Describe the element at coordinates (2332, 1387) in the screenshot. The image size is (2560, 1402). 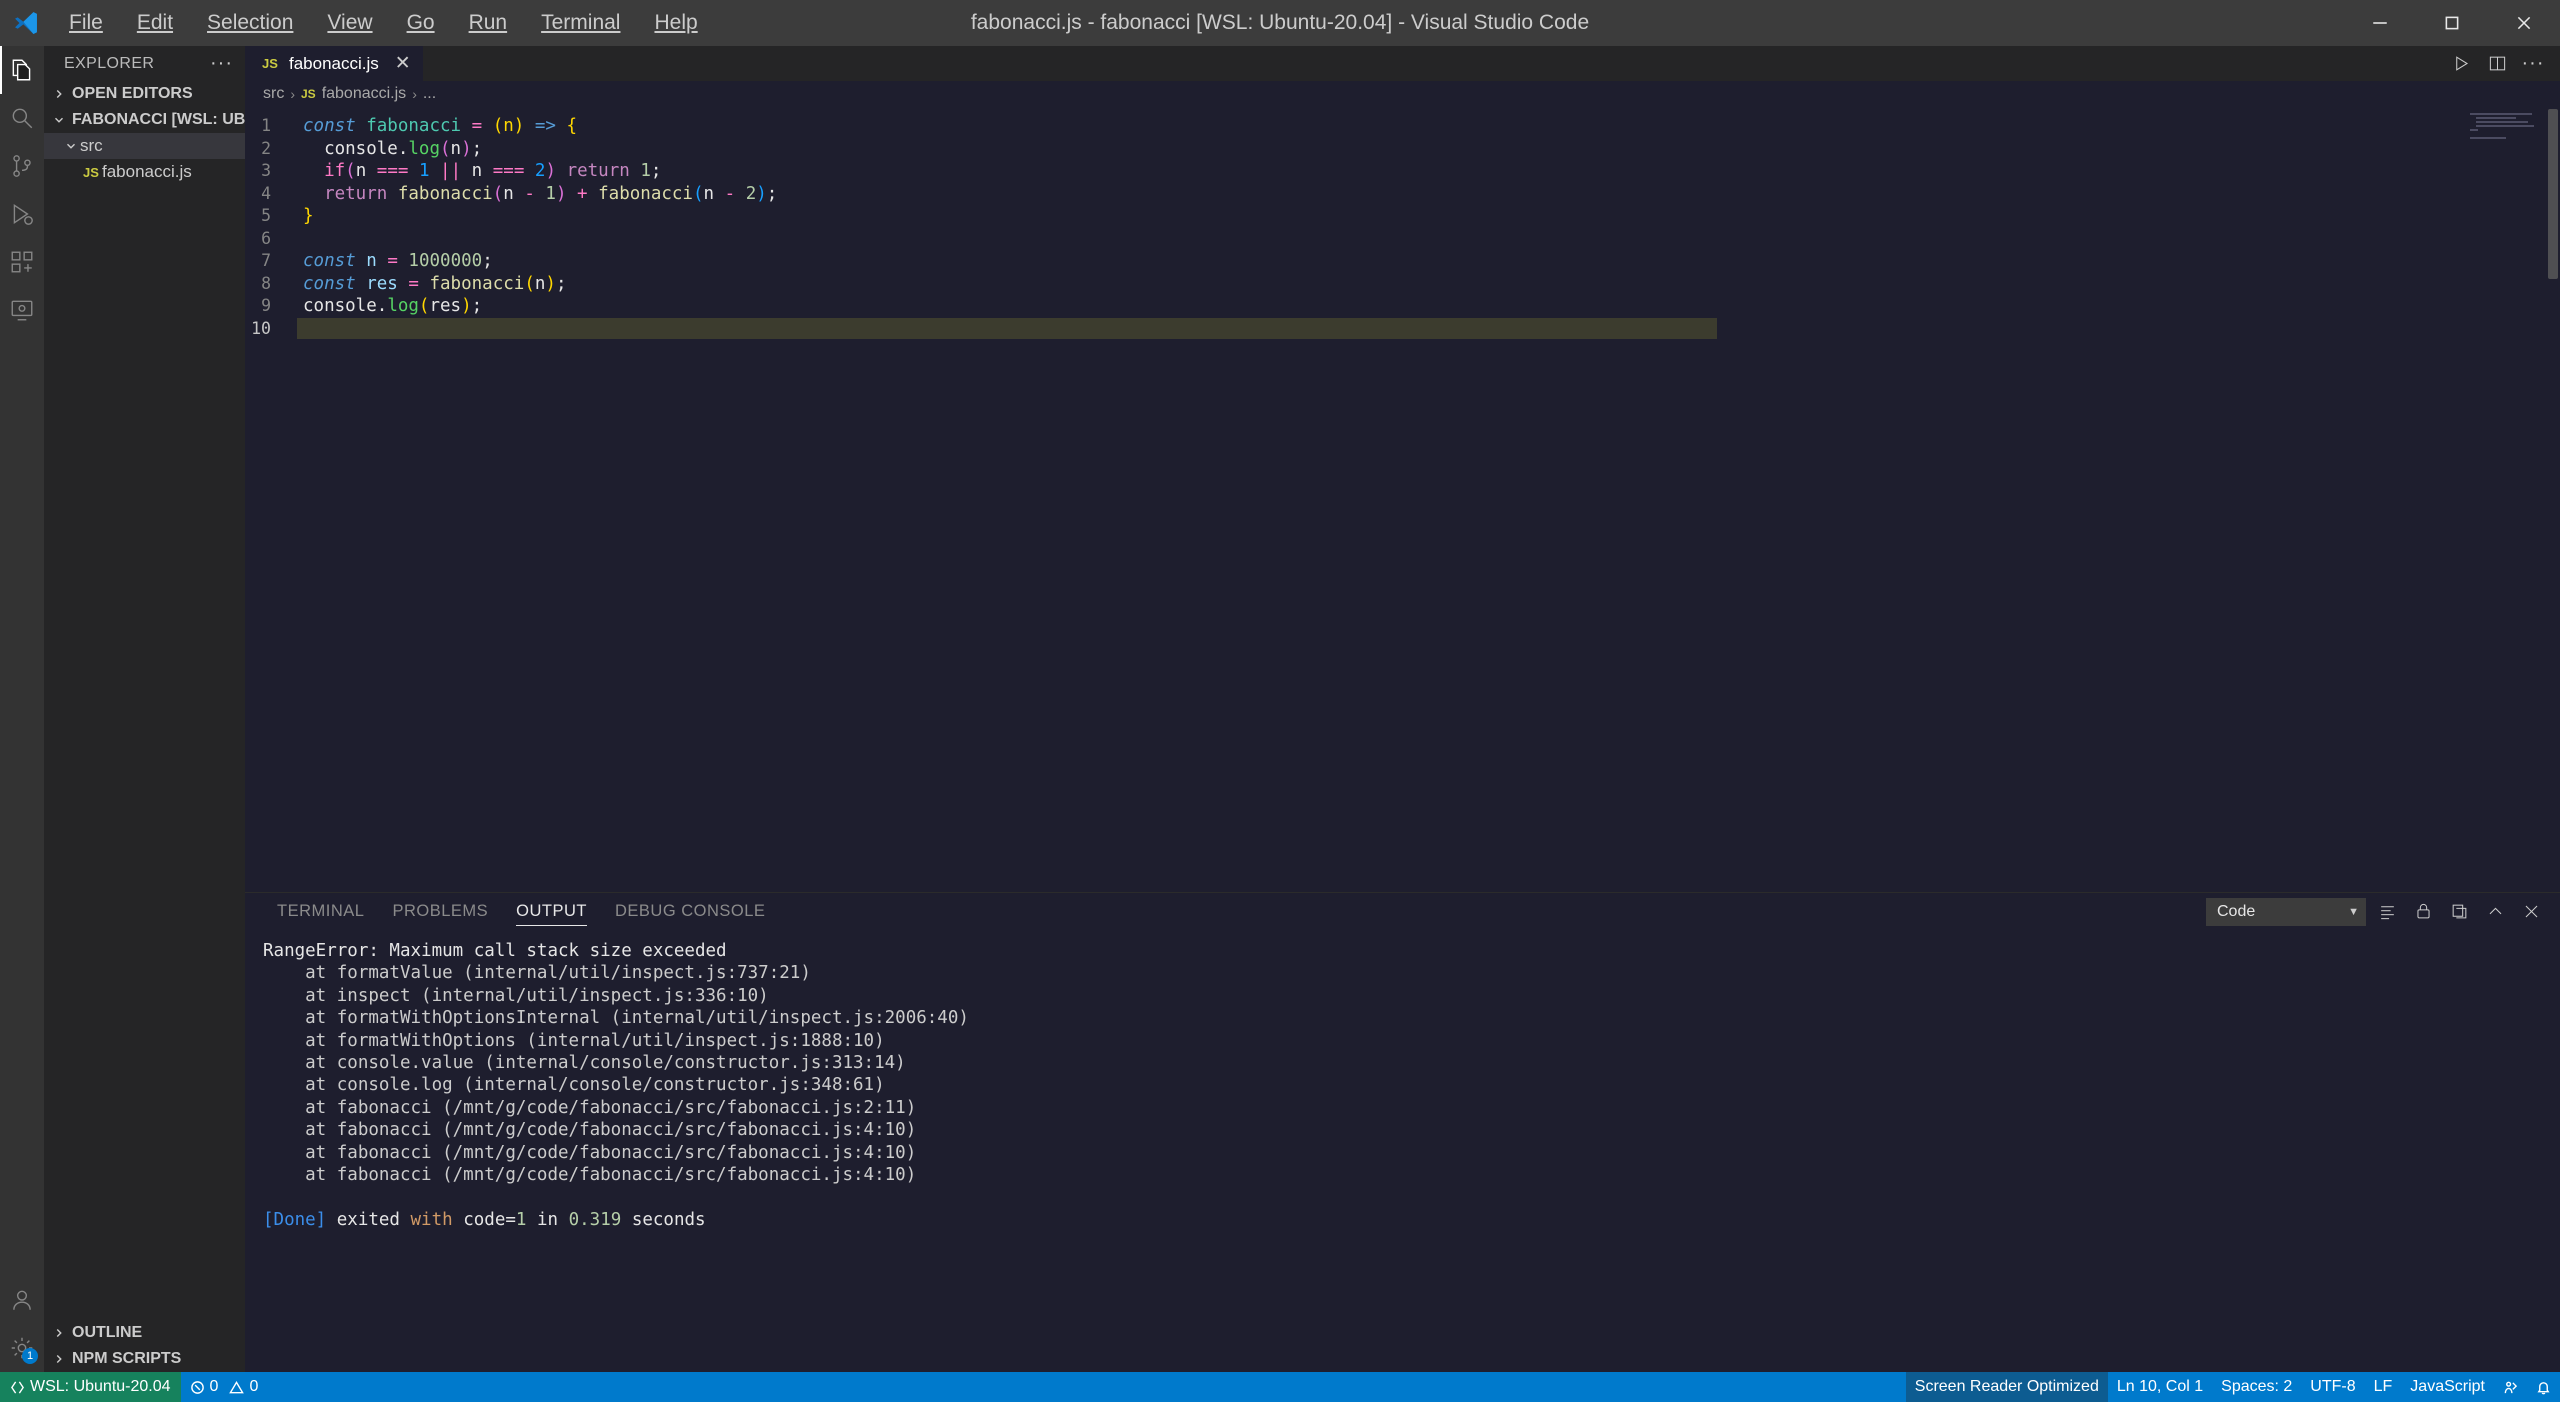
I see `status-encoding: UTF-8` at that location.